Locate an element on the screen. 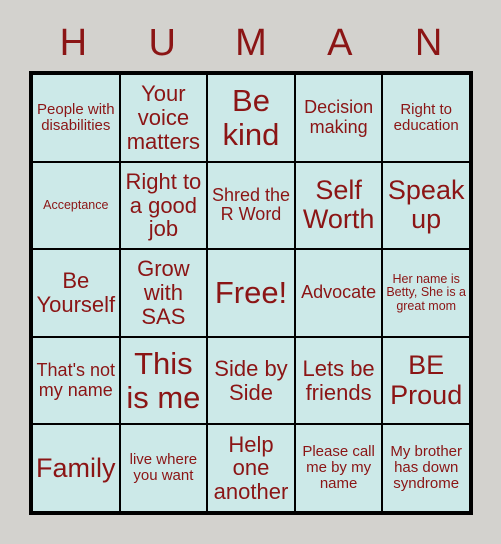 The height and width of the screenshot is (544, 501). bingo-cell: Her name is Betty, She is a great mom is located at coordinates (426, 293).